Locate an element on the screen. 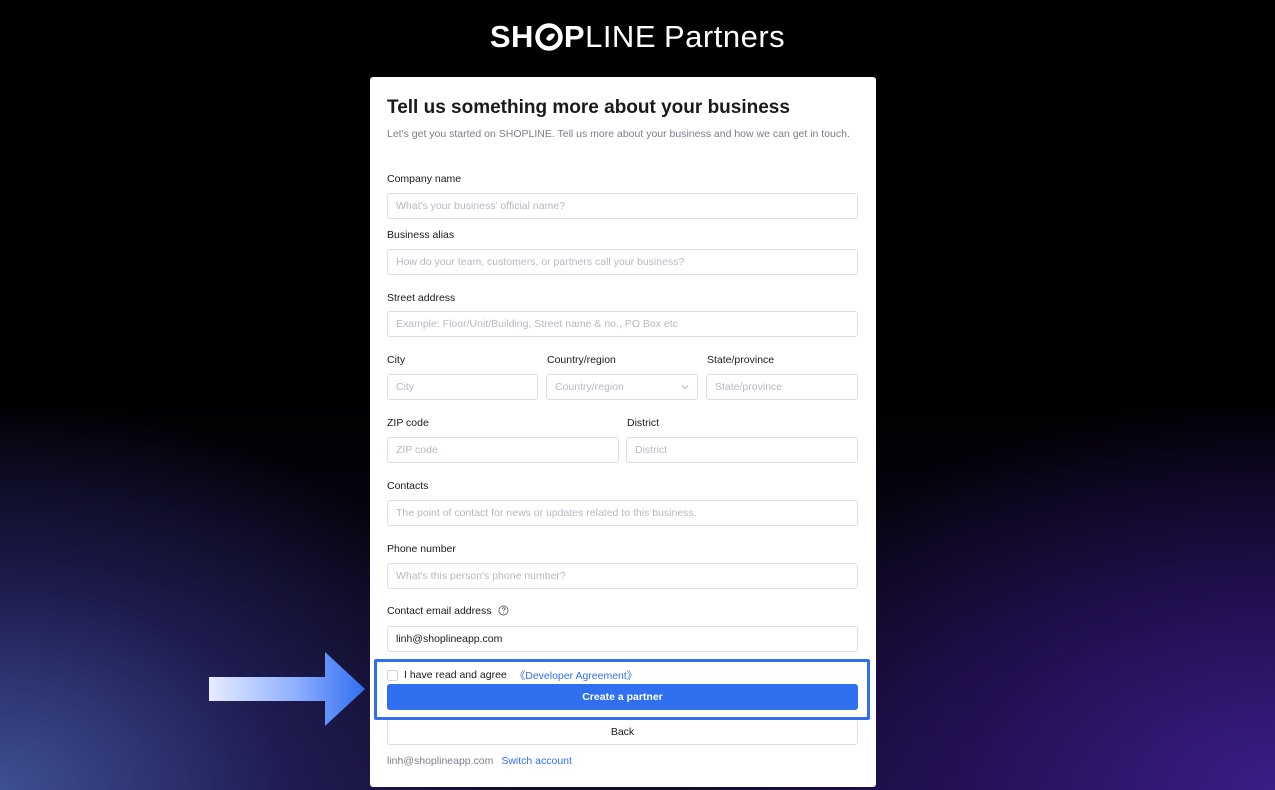 This screenshot has width=1275, height=790. account-footer: linh@shoplineapp.com Switch account is located at coordinates (479, 761).